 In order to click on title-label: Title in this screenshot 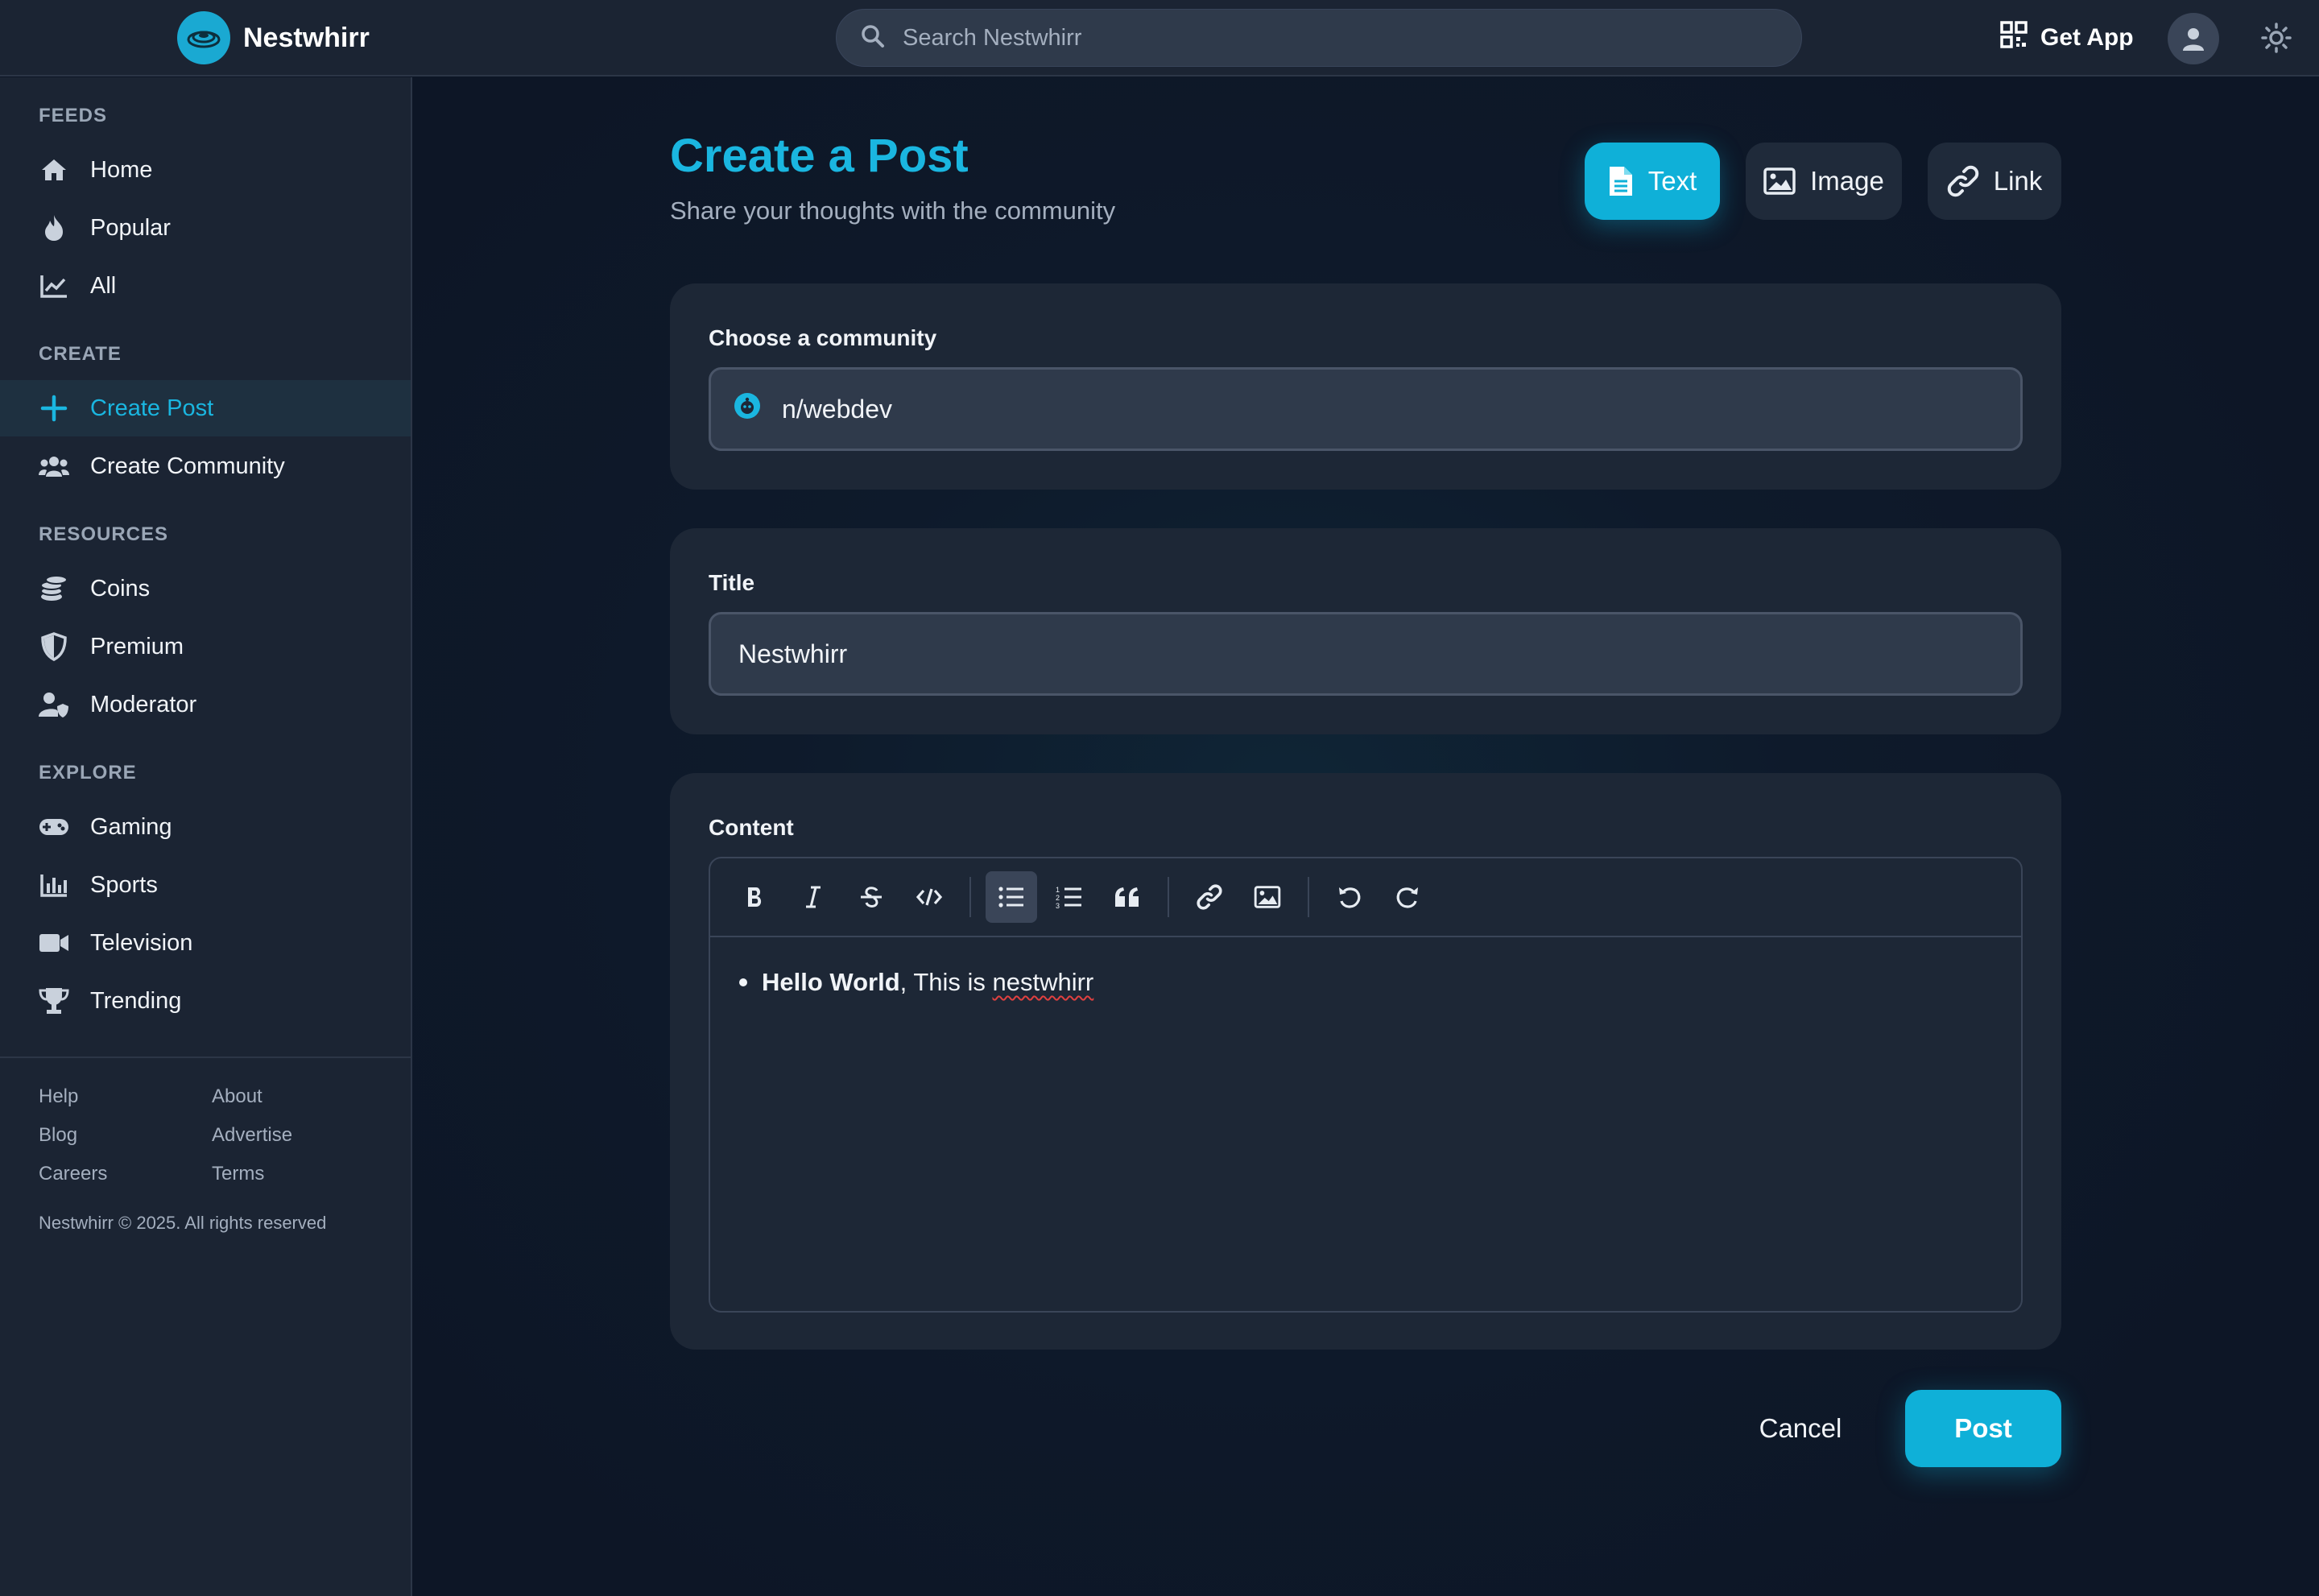, I will do `click(732, 582)`.